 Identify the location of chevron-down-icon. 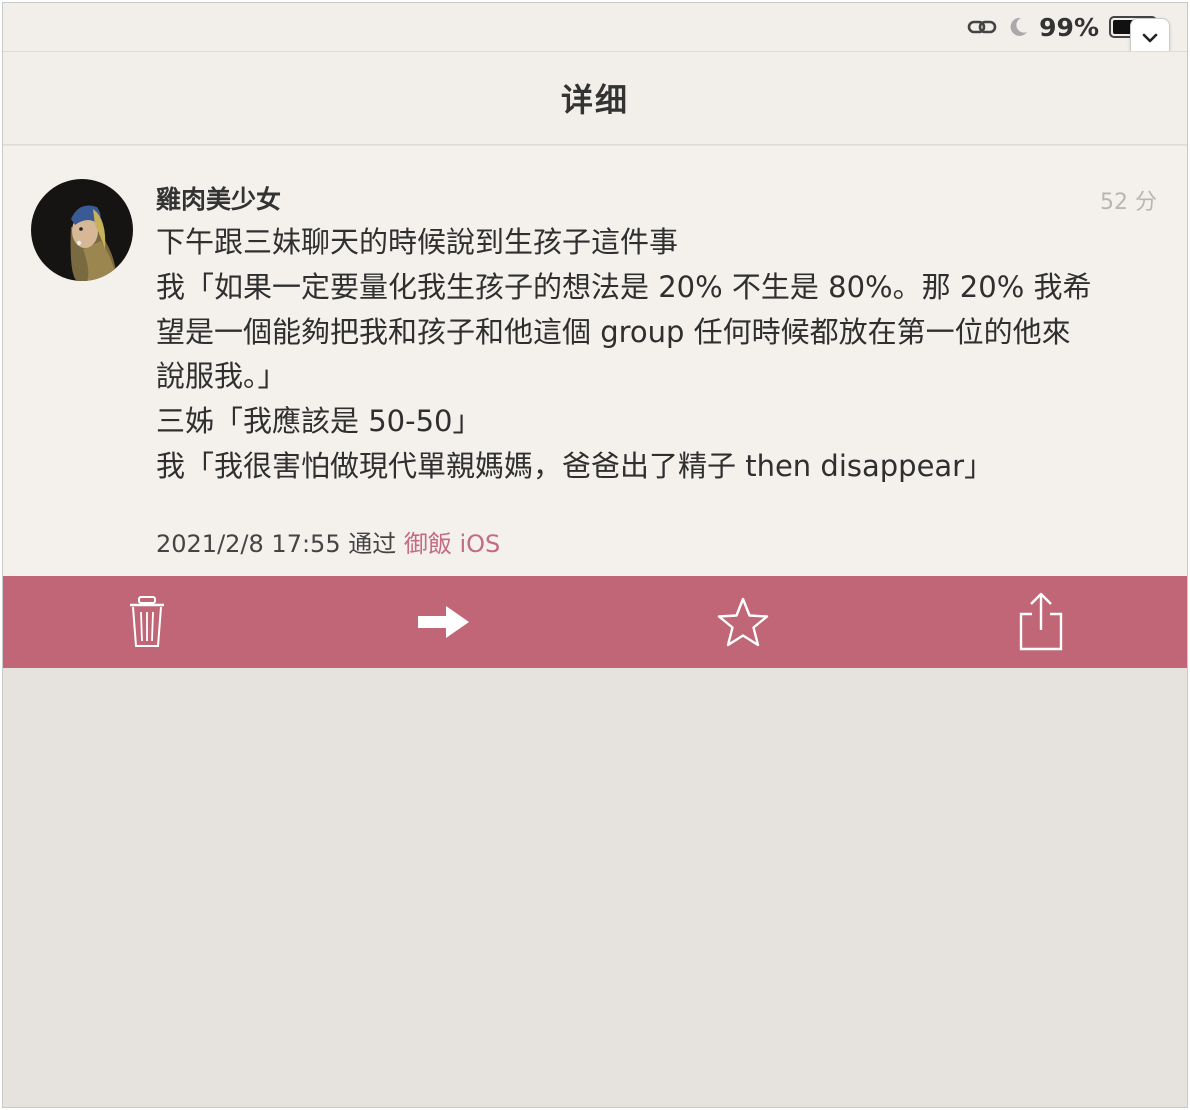
(1150, 38).